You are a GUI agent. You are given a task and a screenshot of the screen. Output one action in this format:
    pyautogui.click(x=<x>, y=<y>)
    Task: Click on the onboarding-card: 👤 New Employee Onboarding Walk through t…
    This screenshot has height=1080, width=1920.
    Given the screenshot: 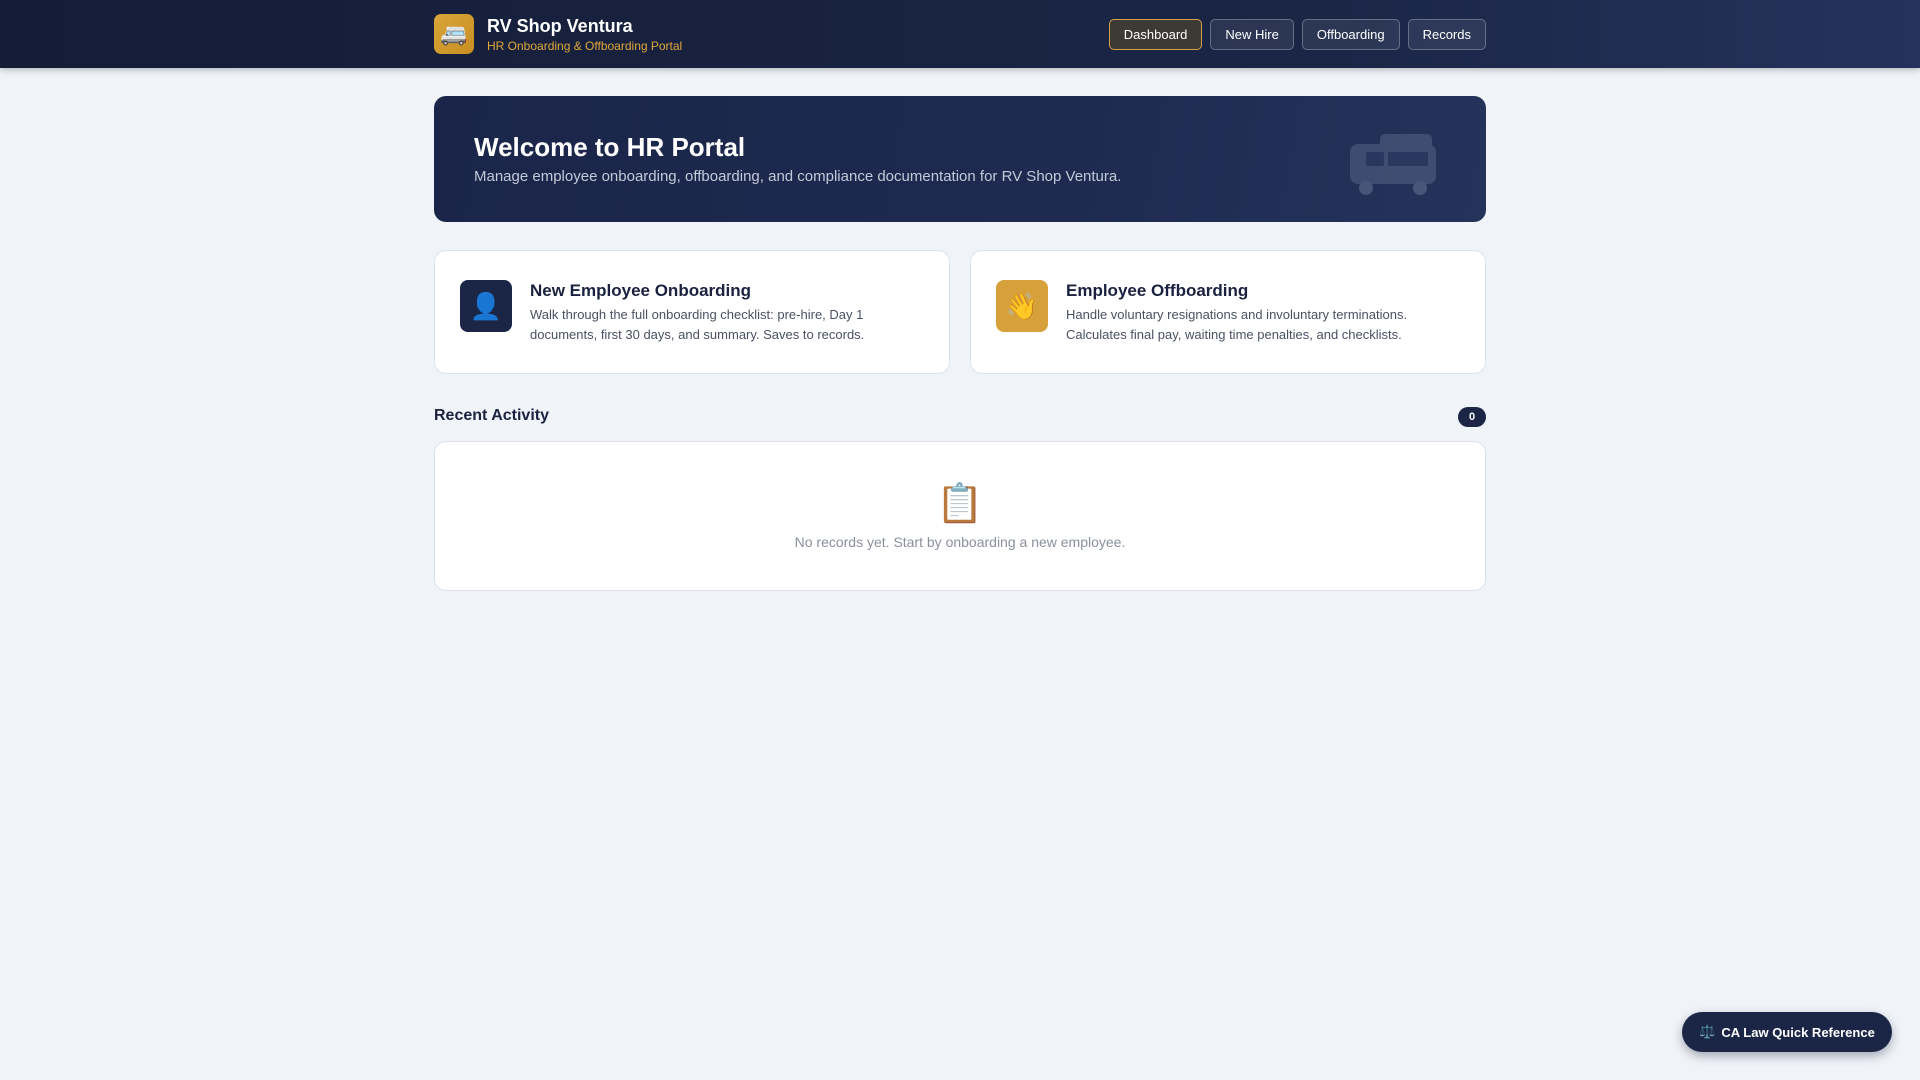 What is the action you would take?
    pyautogui.click(x=692, y=312)
    